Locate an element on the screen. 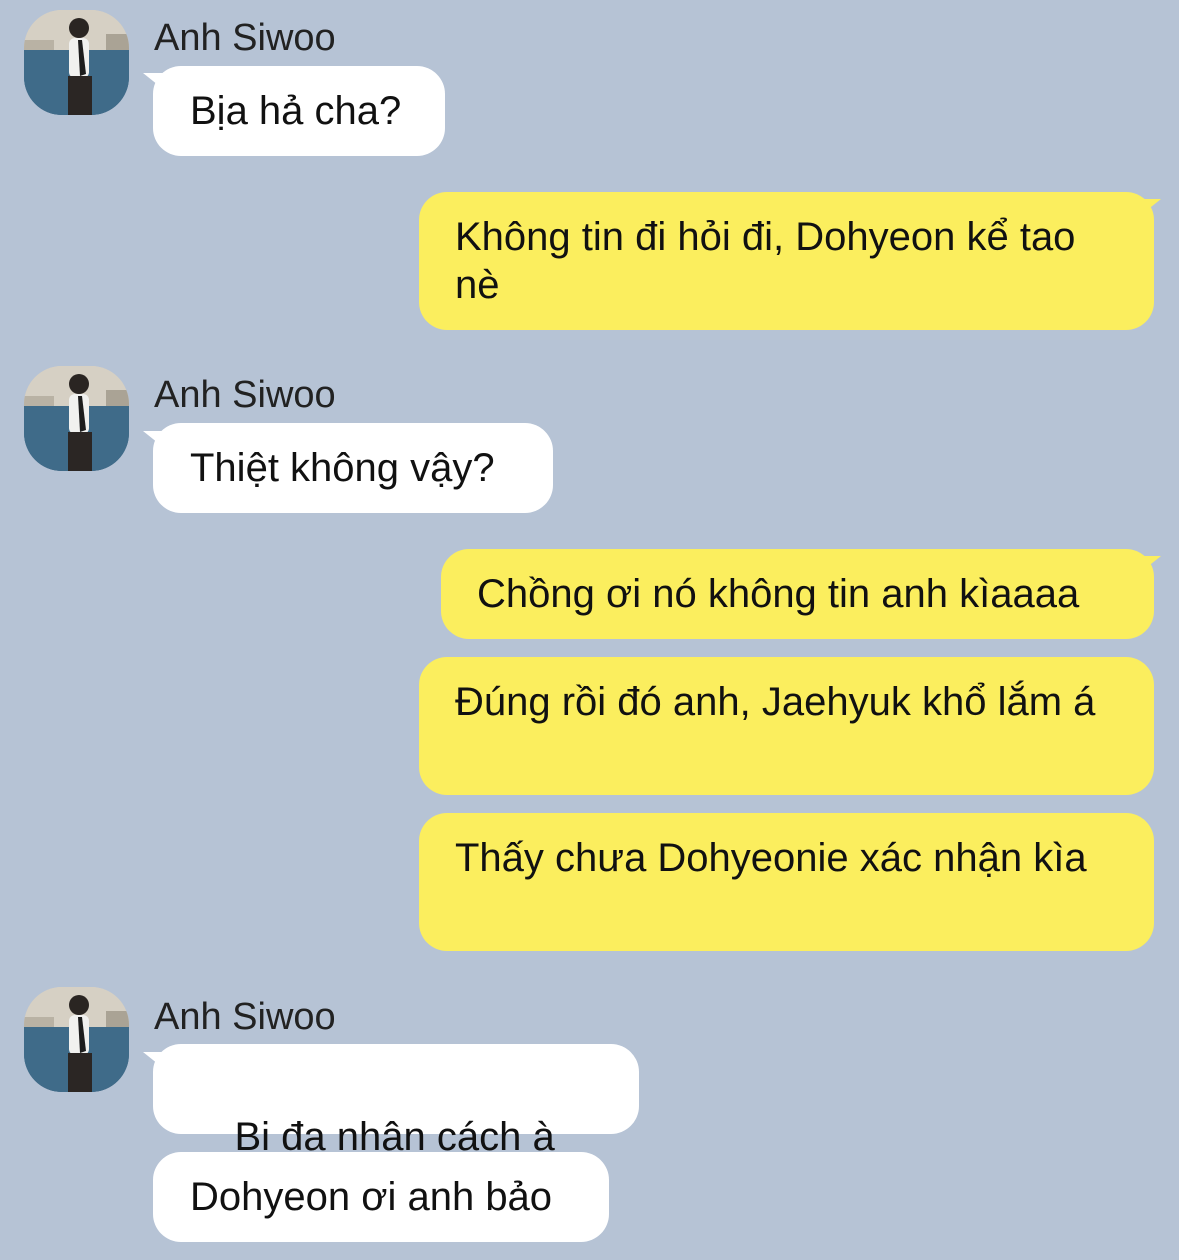  outgoing-message: Không tin đi hỏi đi, Dohyeon kể tao nè is located at coordinates (786, 261).